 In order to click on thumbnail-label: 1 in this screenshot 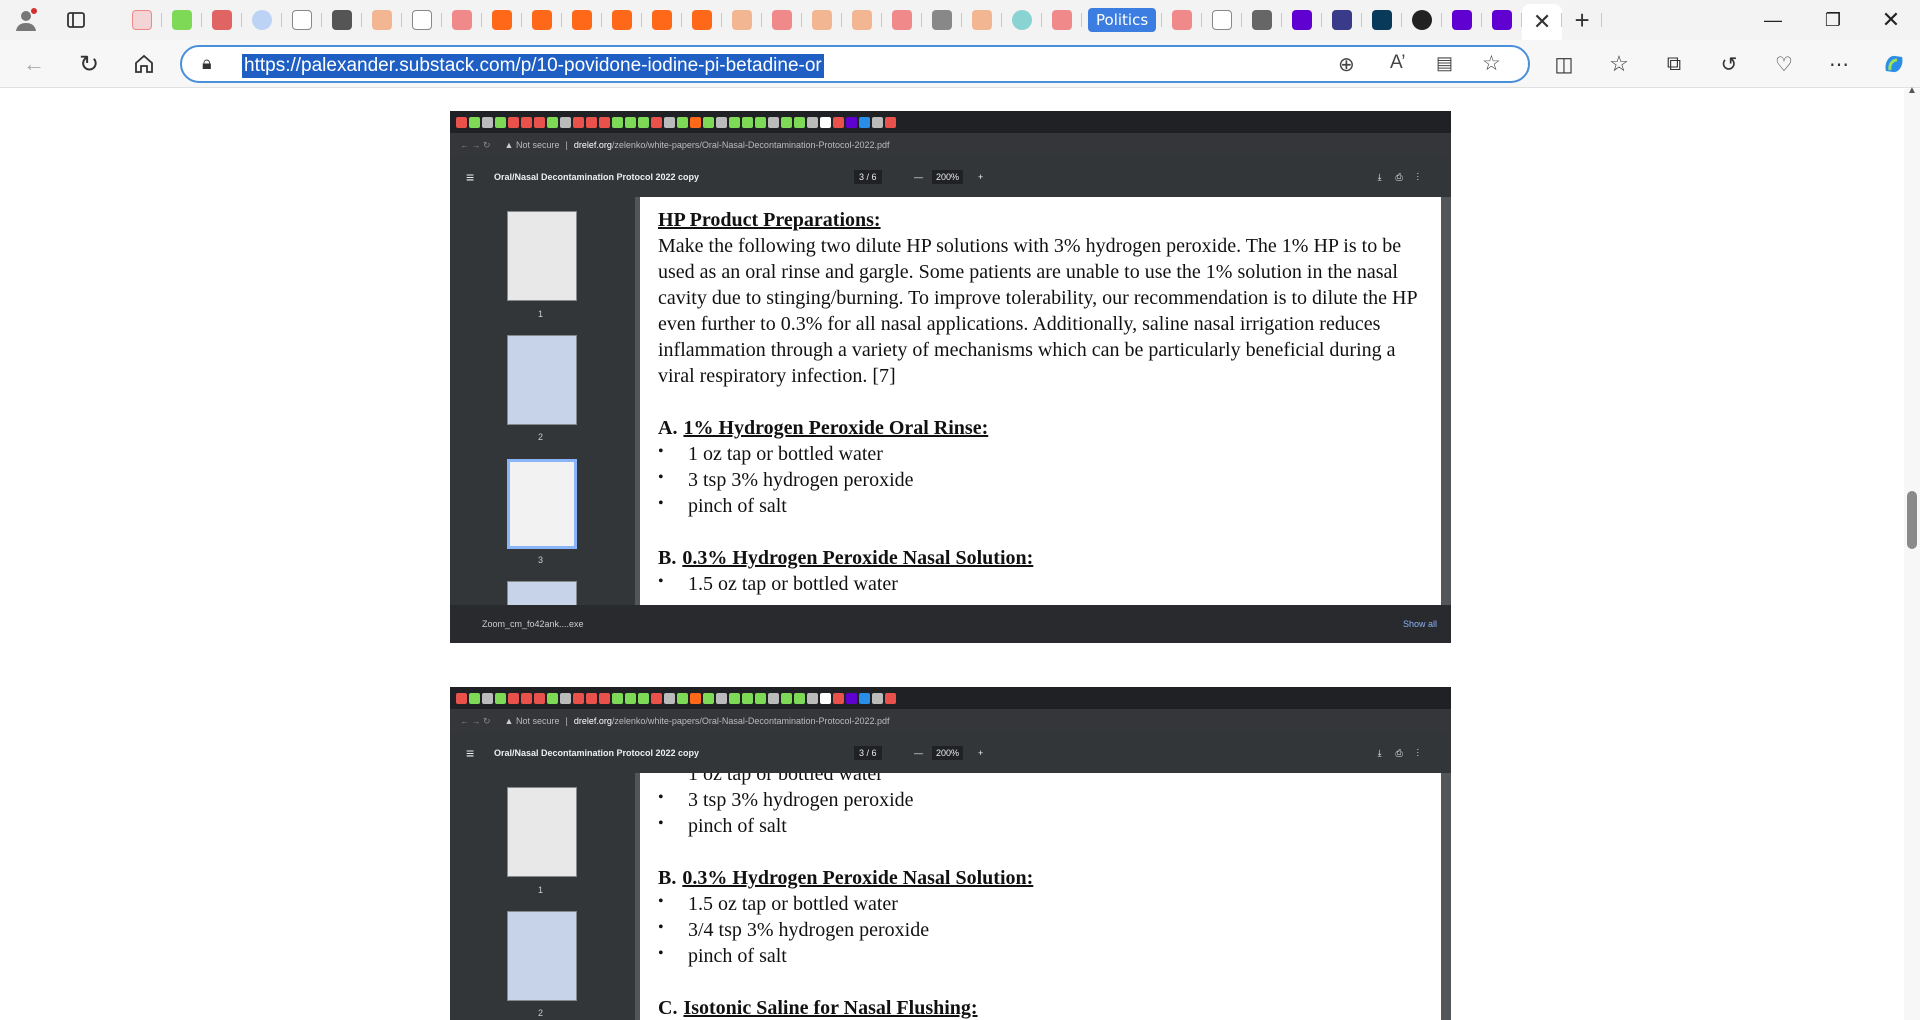, I will do `click(541, 314)`.